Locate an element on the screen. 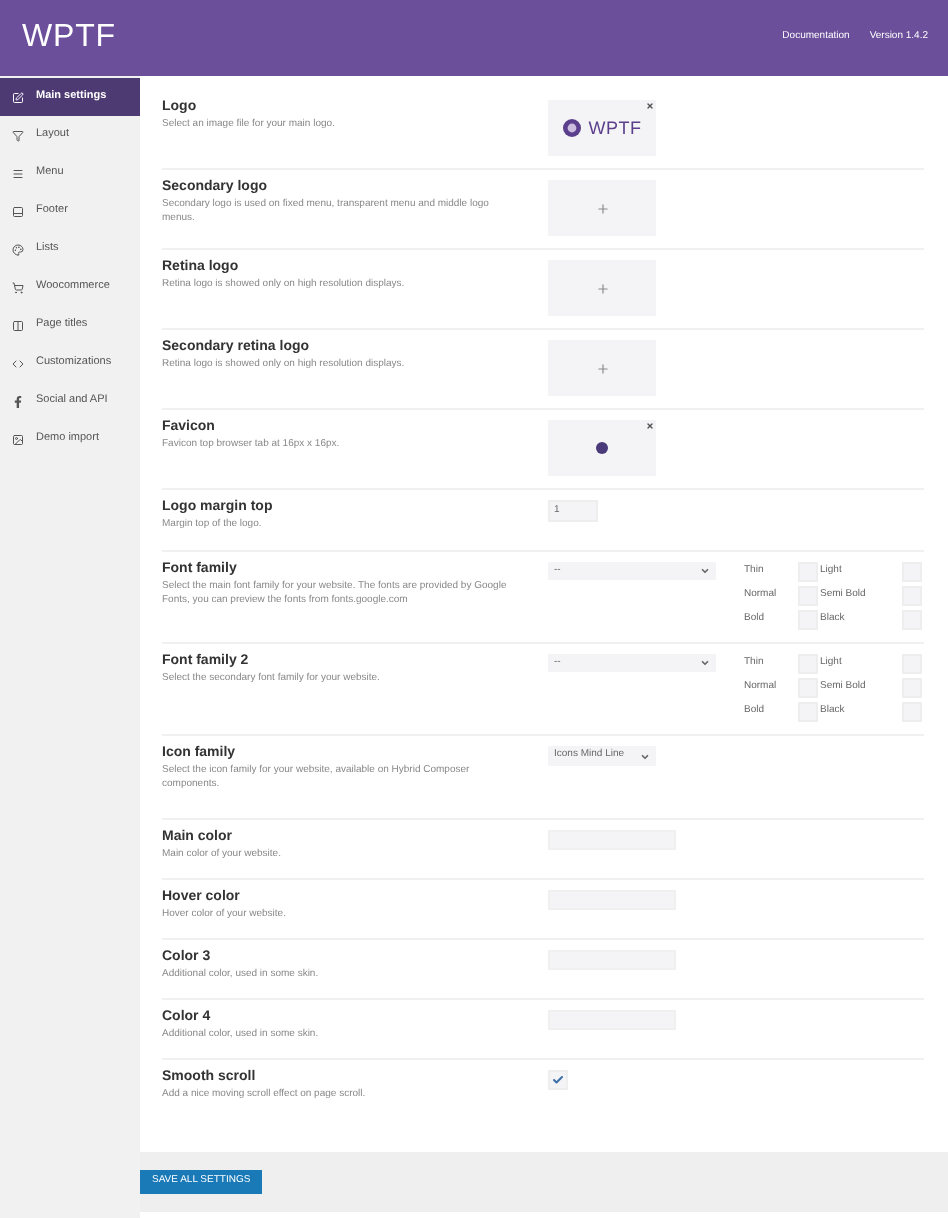  image-uploader: WPTF is located at coordinates (602, 128).